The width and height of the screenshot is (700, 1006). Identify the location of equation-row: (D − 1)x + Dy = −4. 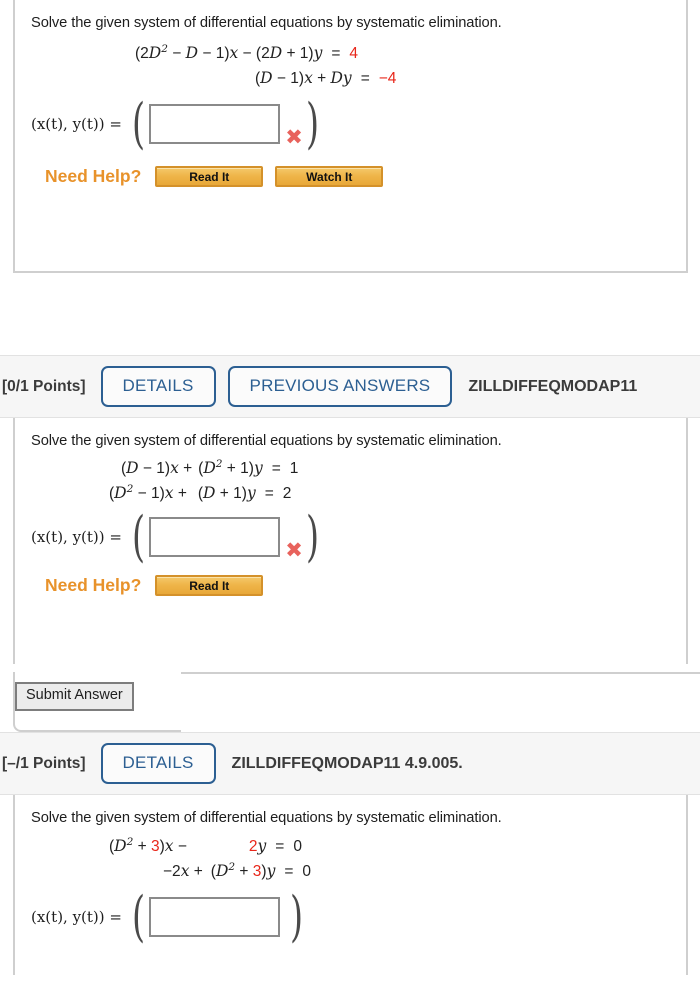
(350, 77).